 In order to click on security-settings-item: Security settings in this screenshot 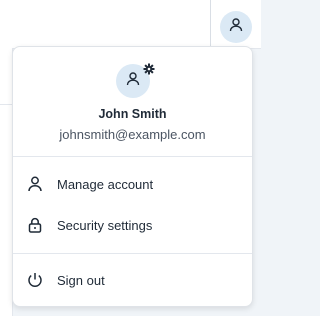, I will do `click(132, 225)`.